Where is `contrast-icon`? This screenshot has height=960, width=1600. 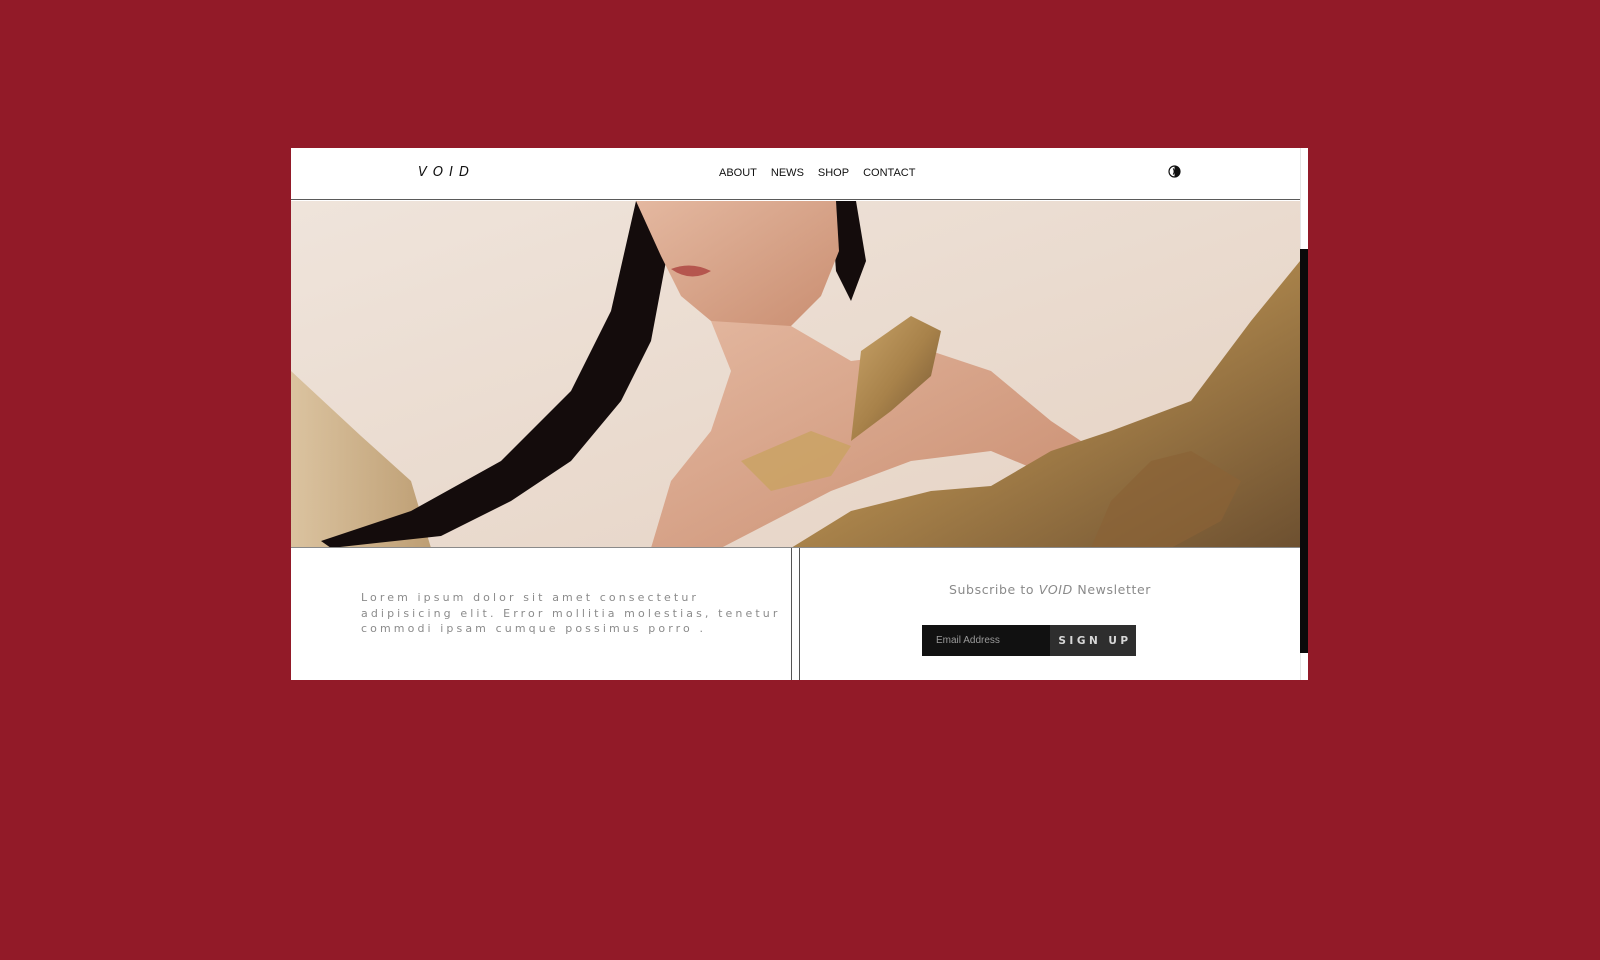
contrast-icon is located at coordinates (1174, 171).